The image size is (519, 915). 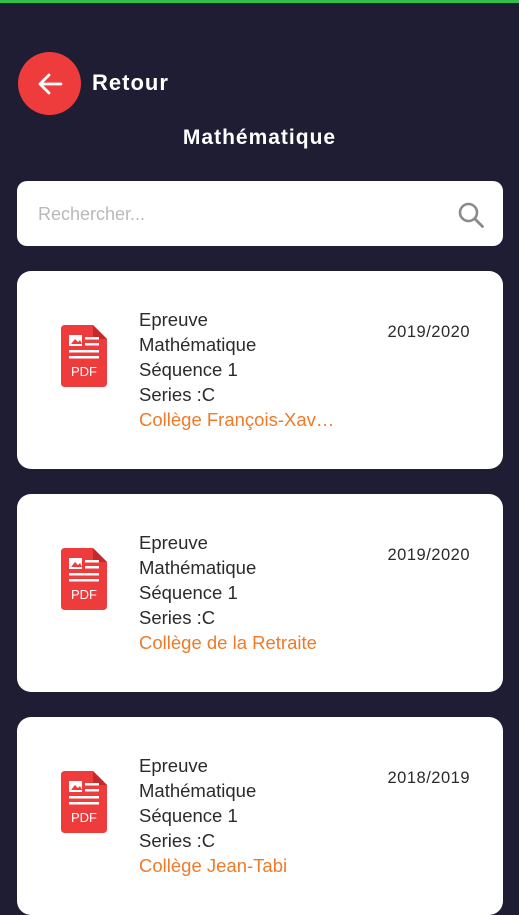 What do you see at coordinates (259, 1) in the screenshot?
I see `status-accent-line` at bounding box center [259, 1].